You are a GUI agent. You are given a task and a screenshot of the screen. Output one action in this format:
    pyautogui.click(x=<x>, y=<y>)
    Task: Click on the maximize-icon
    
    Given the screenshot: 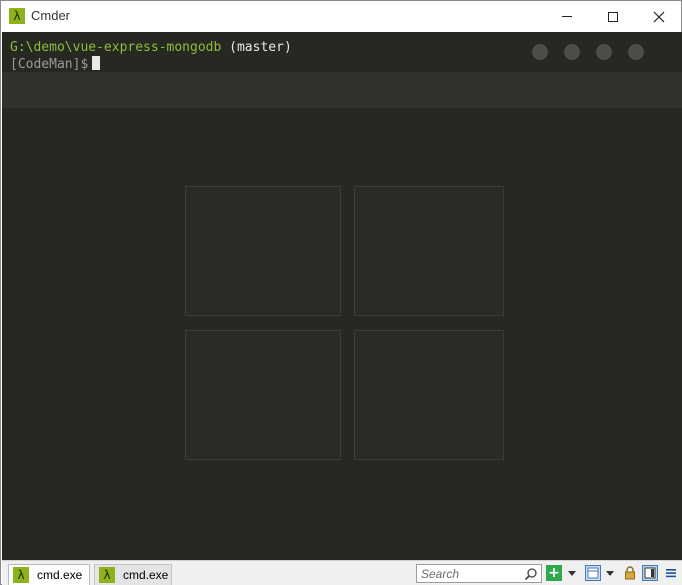 What is the action you would take?
    pyautogui.click(x=613, y=16)
    